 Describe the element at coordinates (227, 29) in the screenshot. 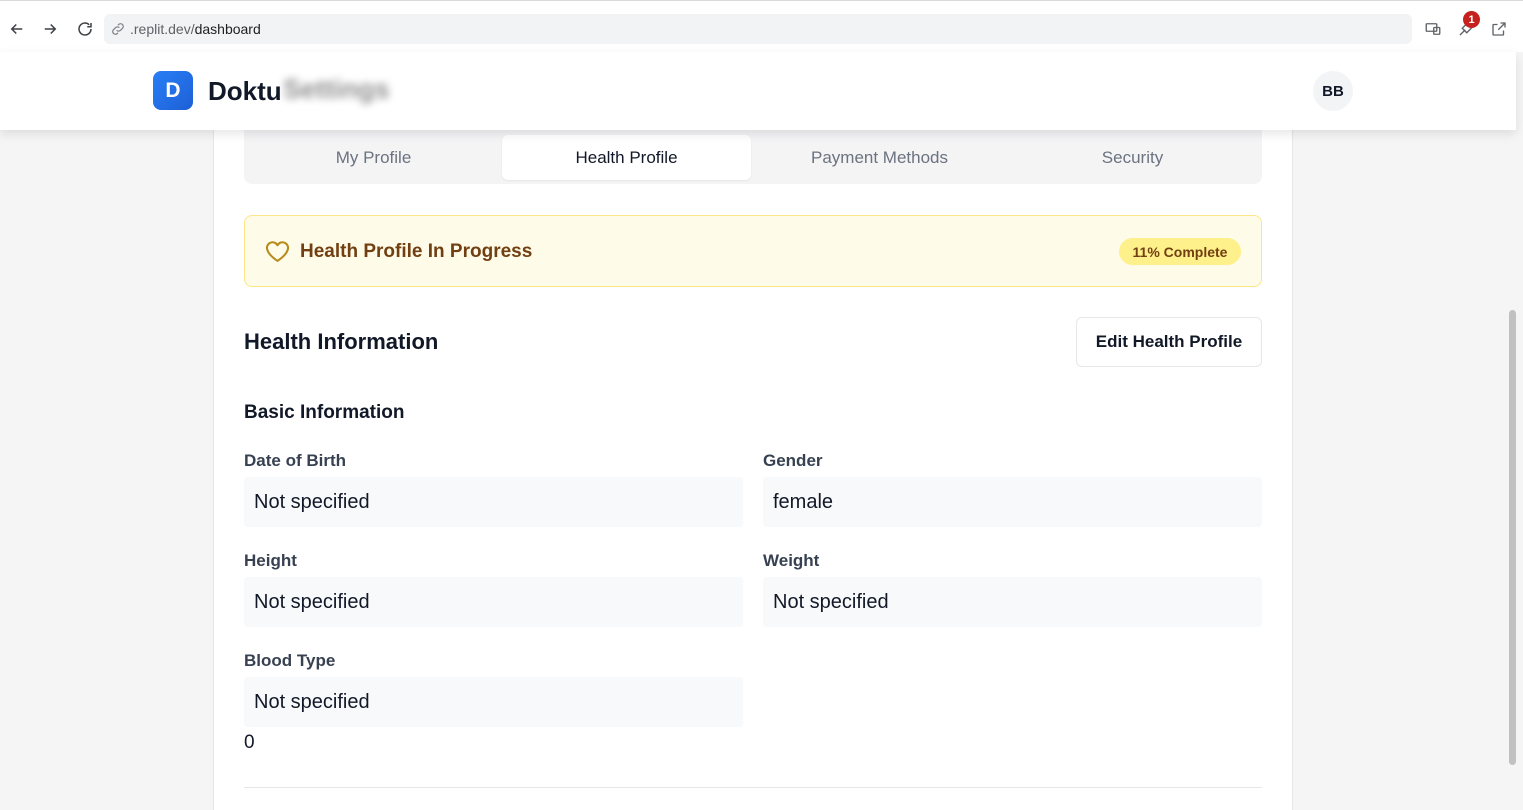

I see `url-path: dashboard` at that location.